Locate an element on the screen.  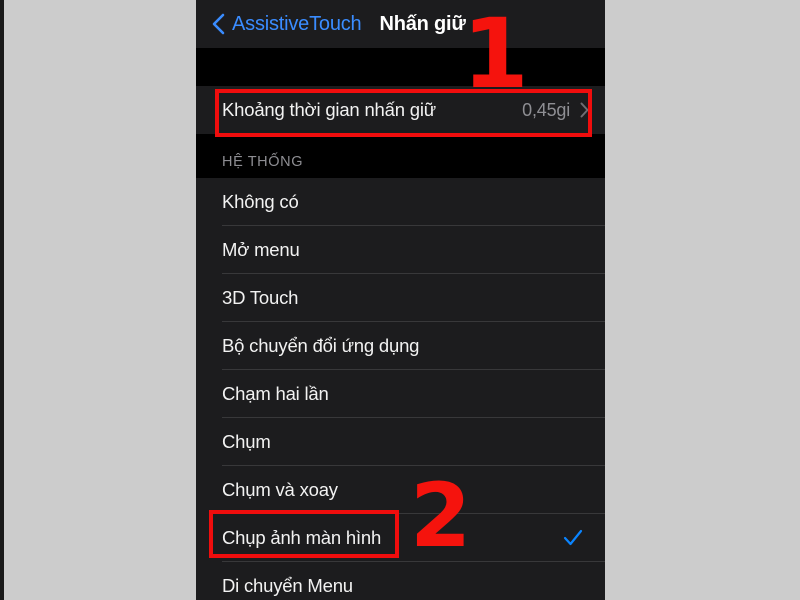
list-item-label: 3D Touch is located at coordinates (260, 297).